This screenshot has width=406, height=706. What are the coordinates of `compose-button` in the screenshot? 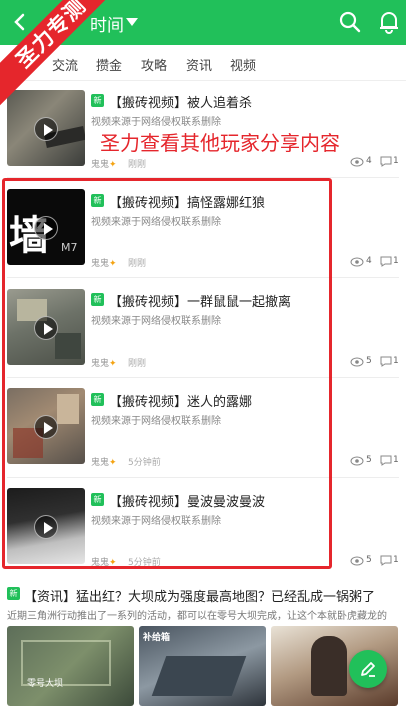 It's located at (368, 669).